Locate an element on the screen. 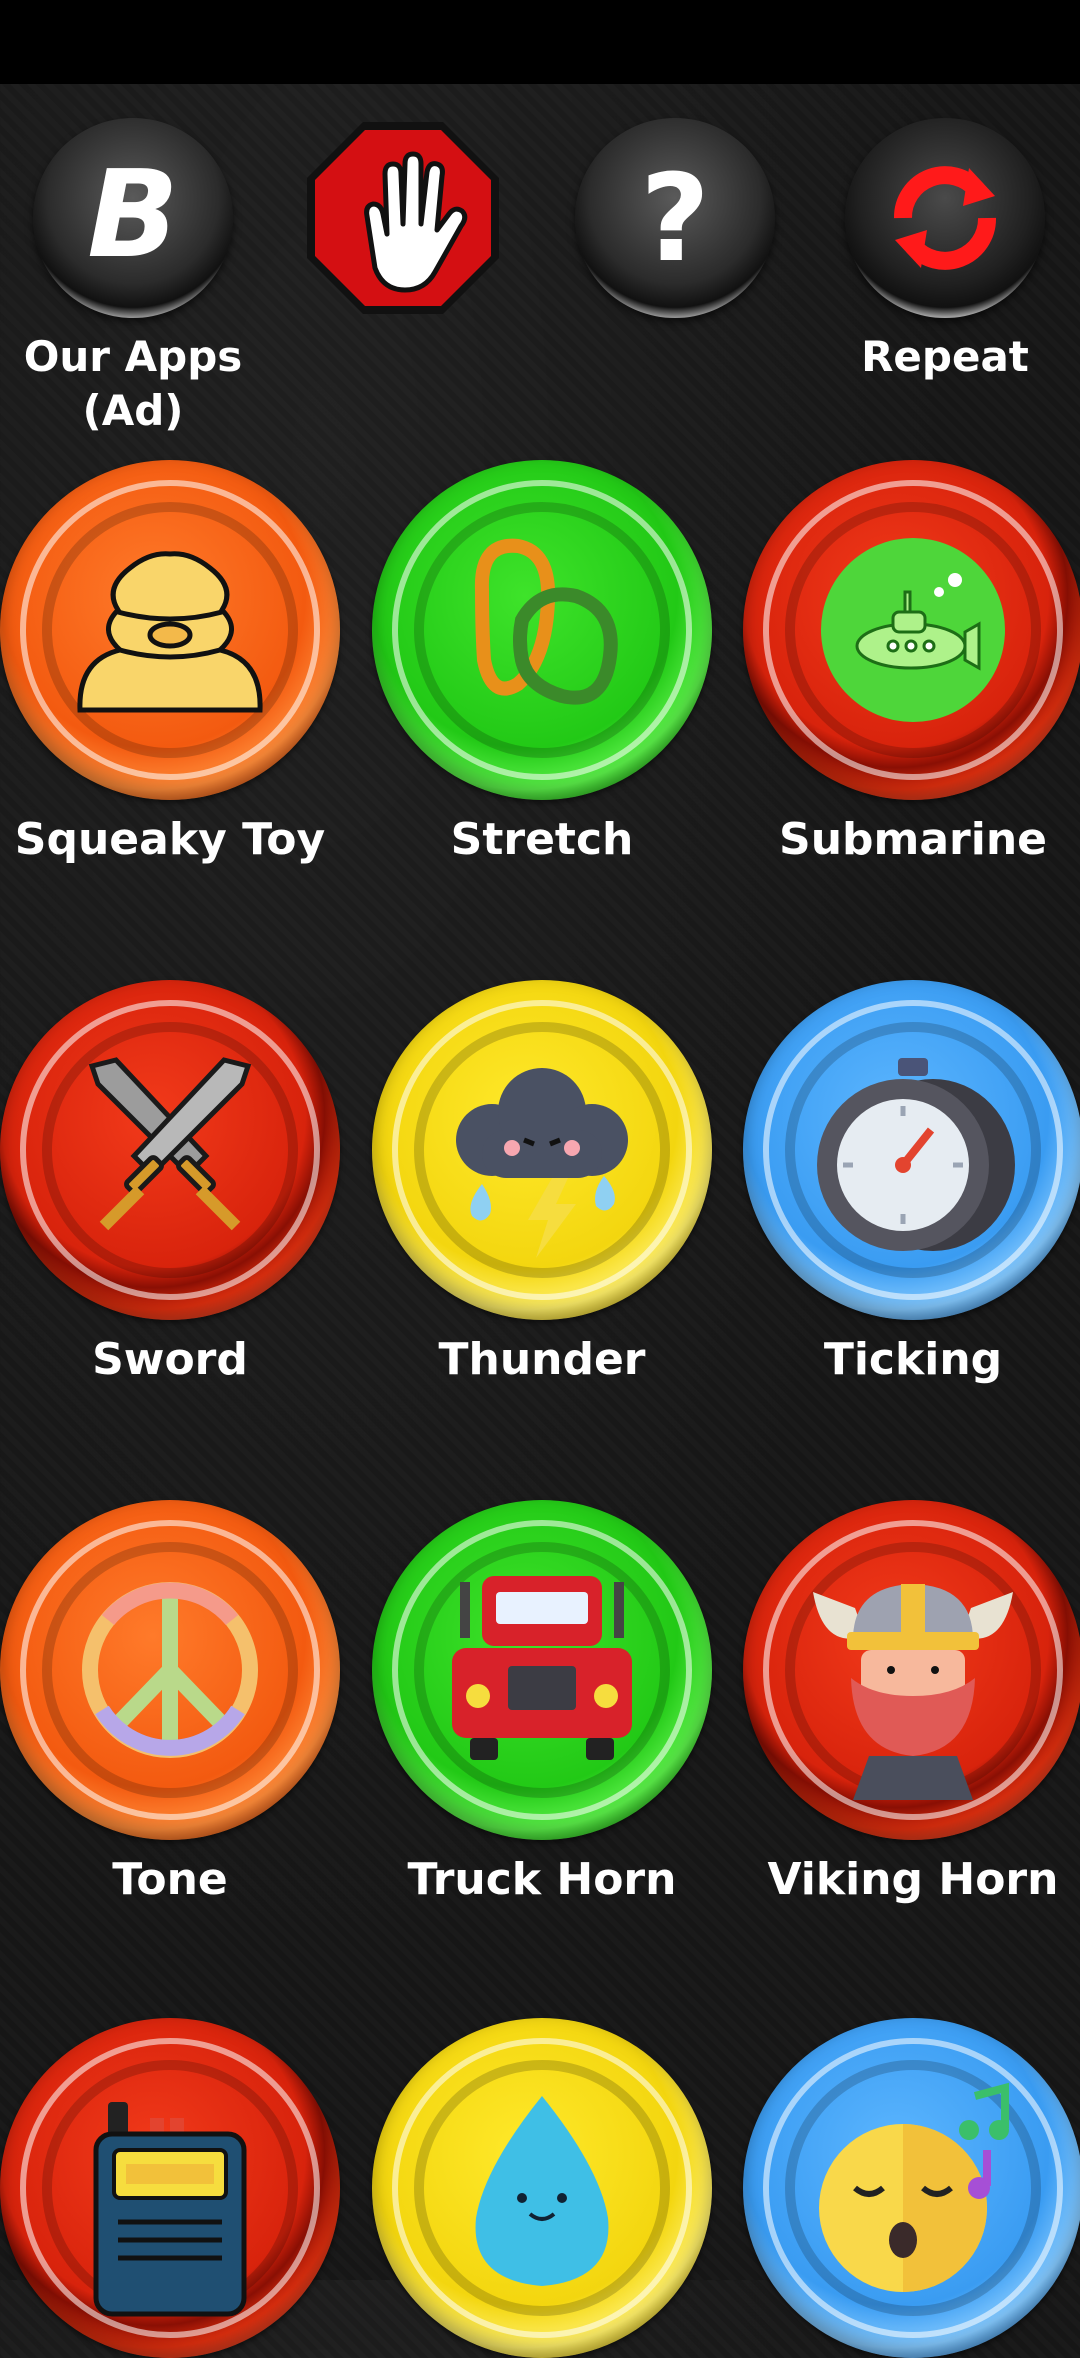 Image resolution: width=1080 pixels, height=2358 pixels. truck-icon is located at coordinates (542, 1668).